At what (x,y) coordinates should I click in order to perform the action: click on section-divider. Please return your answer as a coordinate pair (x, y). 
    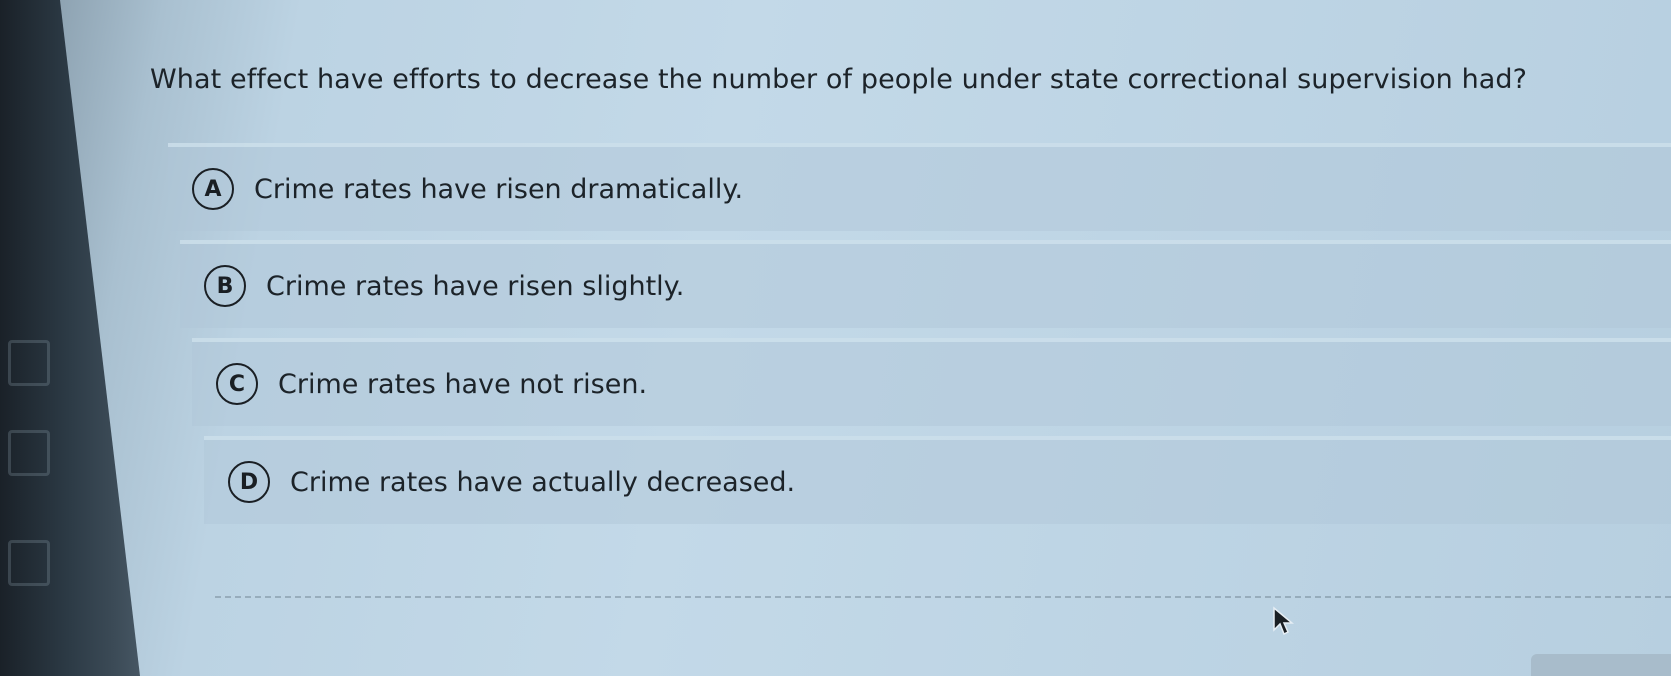
    Looking at the image, I should click on (943, 597).